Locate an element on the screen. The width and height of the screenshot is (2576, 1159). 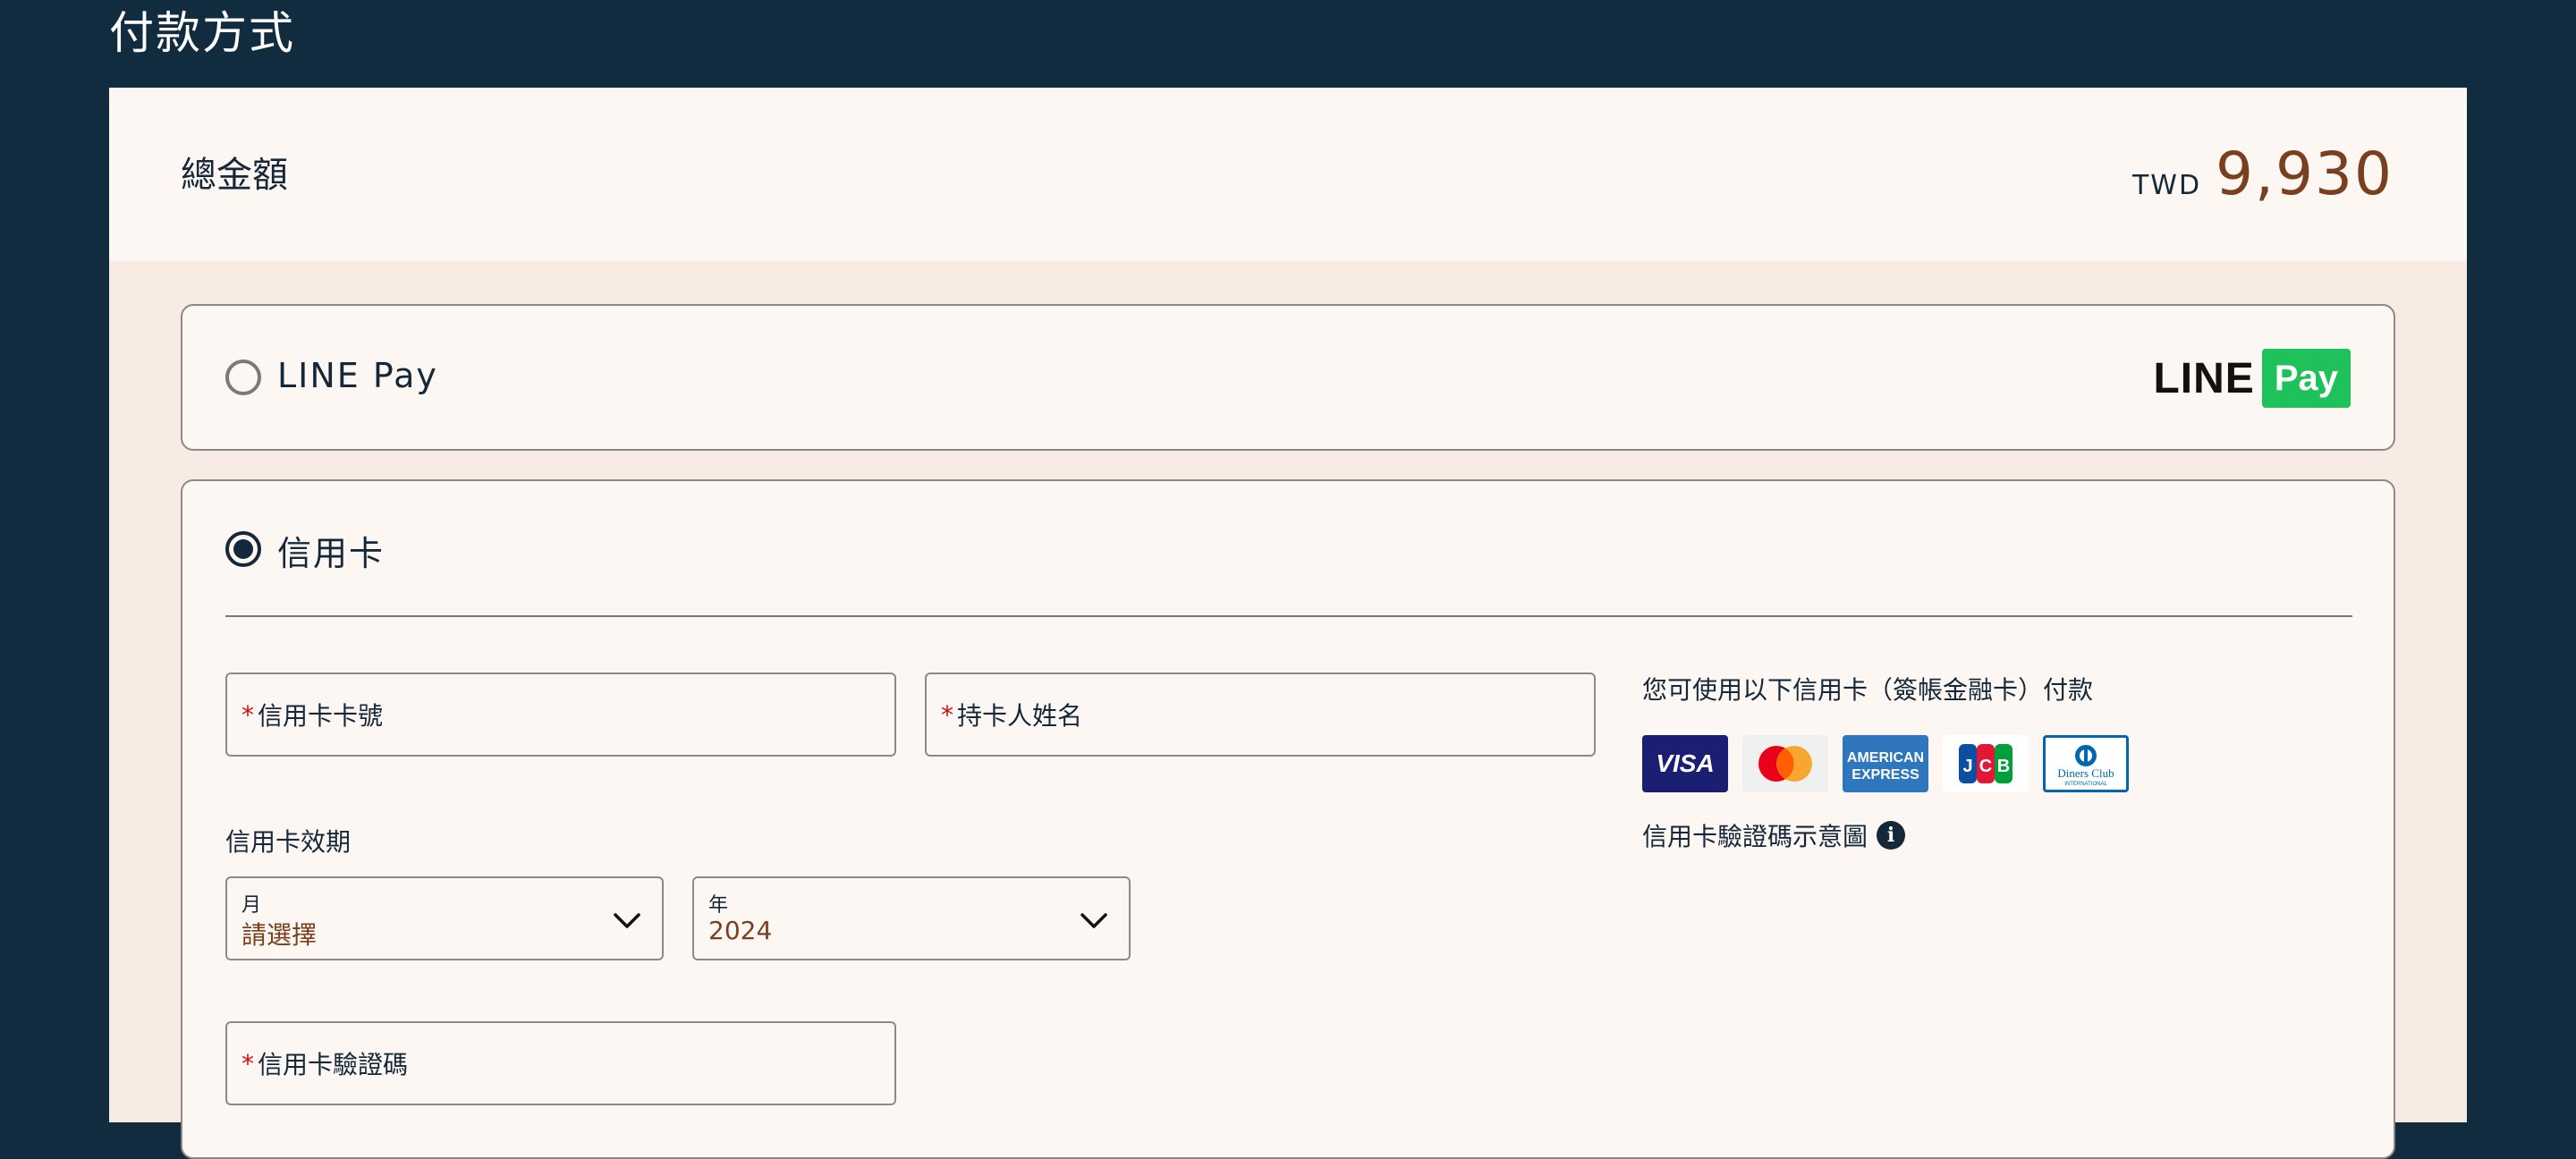
line-pay-logo-line-text: LINE is located at coordinates (2204, 378).